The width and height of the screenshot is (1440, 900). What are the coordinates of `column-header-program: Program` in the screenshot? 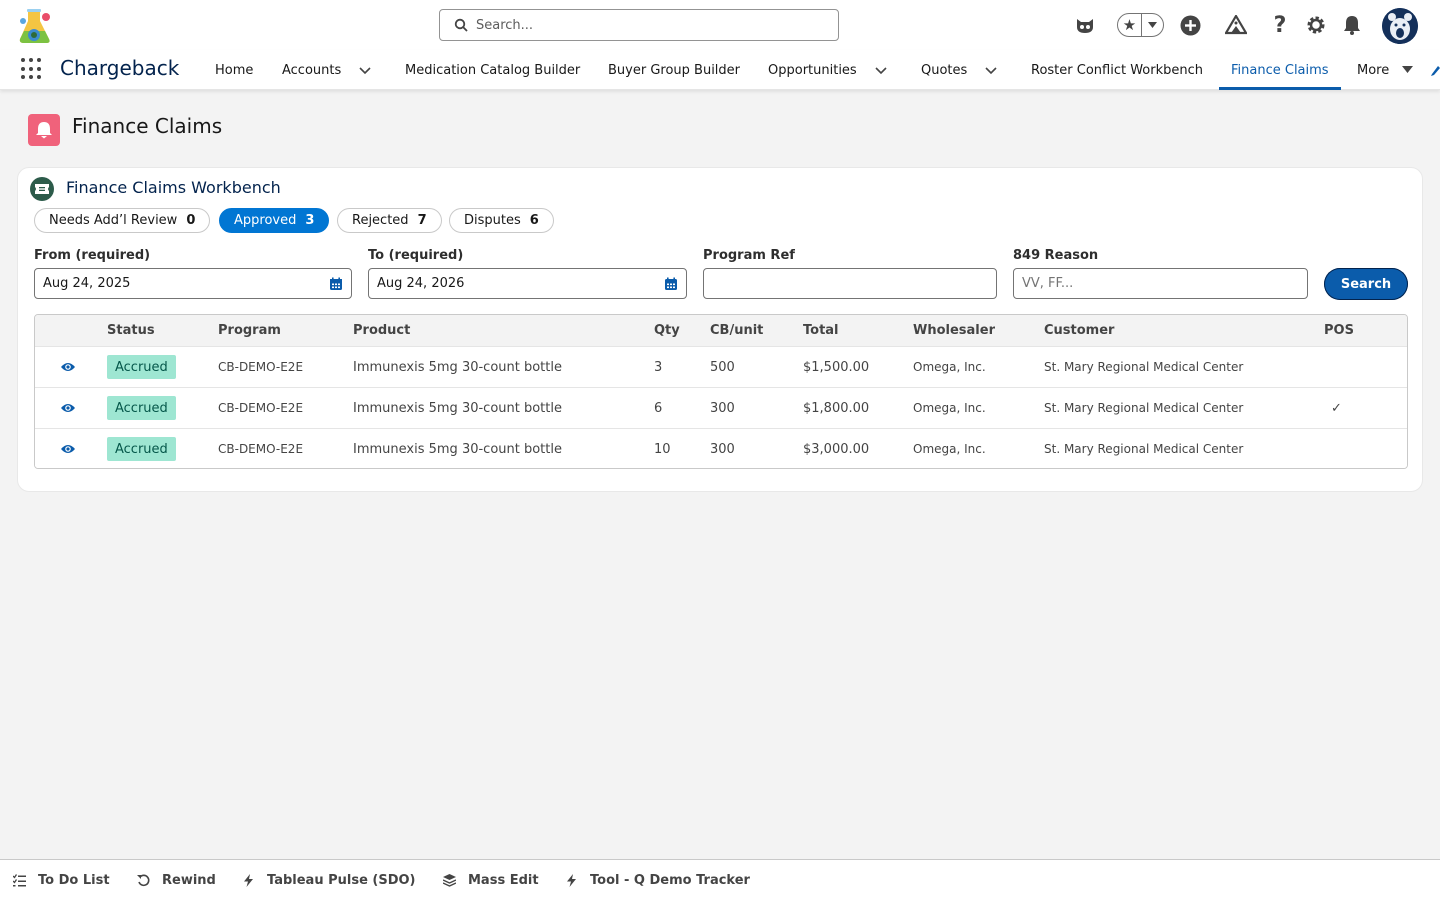 It's located at (249, 330).